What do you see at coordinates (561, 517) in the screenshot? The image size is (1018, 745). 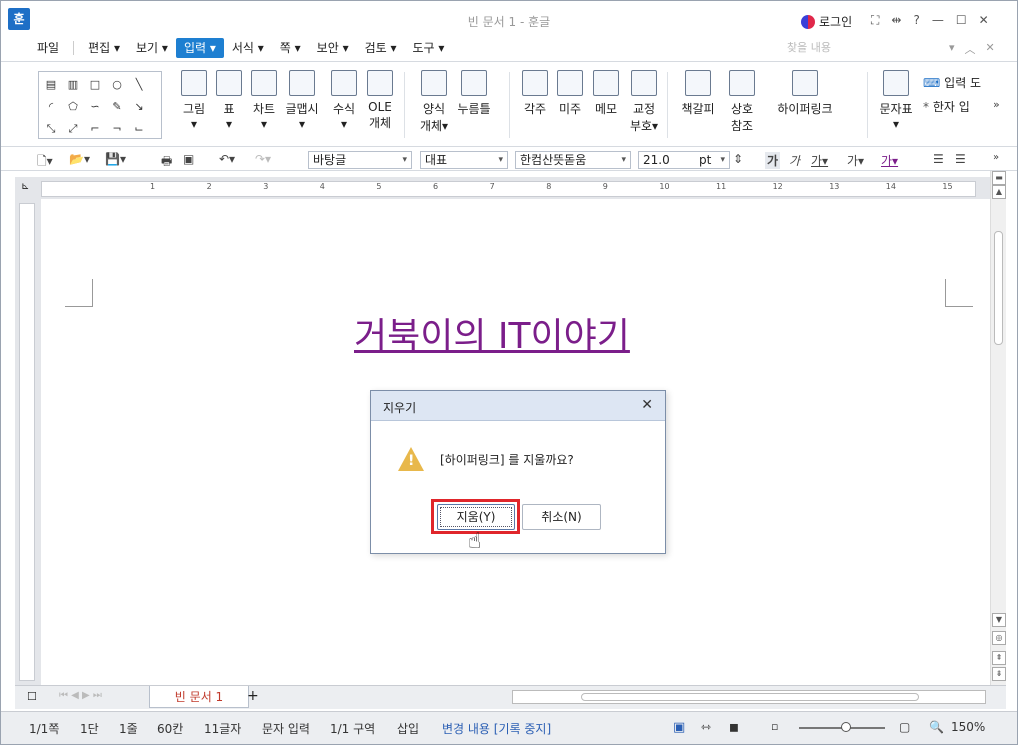 I see `cancel-button: 취소(N)` at bounding box center [561, 517].